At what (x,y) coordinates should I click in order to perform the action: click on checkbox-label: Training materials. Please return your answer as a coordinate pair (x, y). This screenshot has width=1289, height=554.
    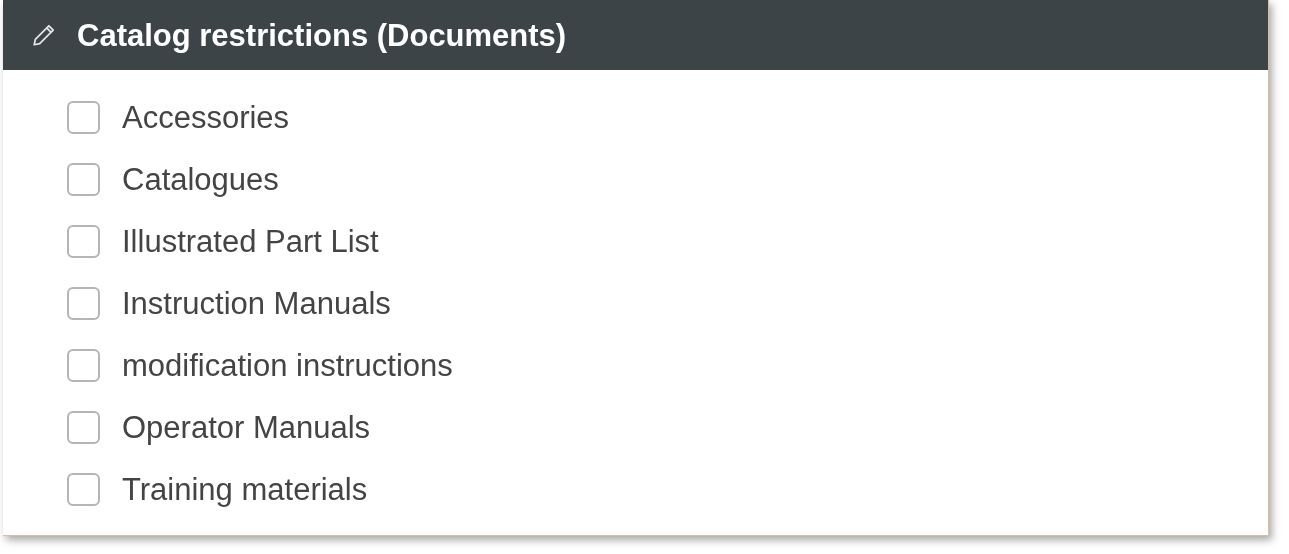
    Looking at the image, I should click on (245, 489).